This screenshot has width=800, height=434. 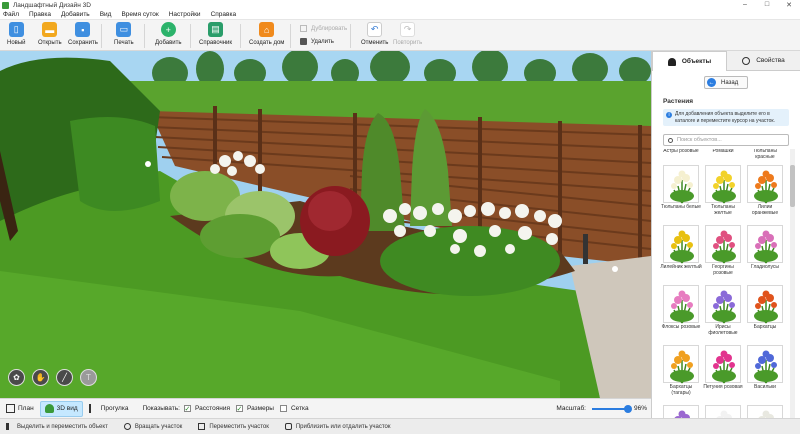 I want to click on maximize-icon: □, so click(x=767, y=5).